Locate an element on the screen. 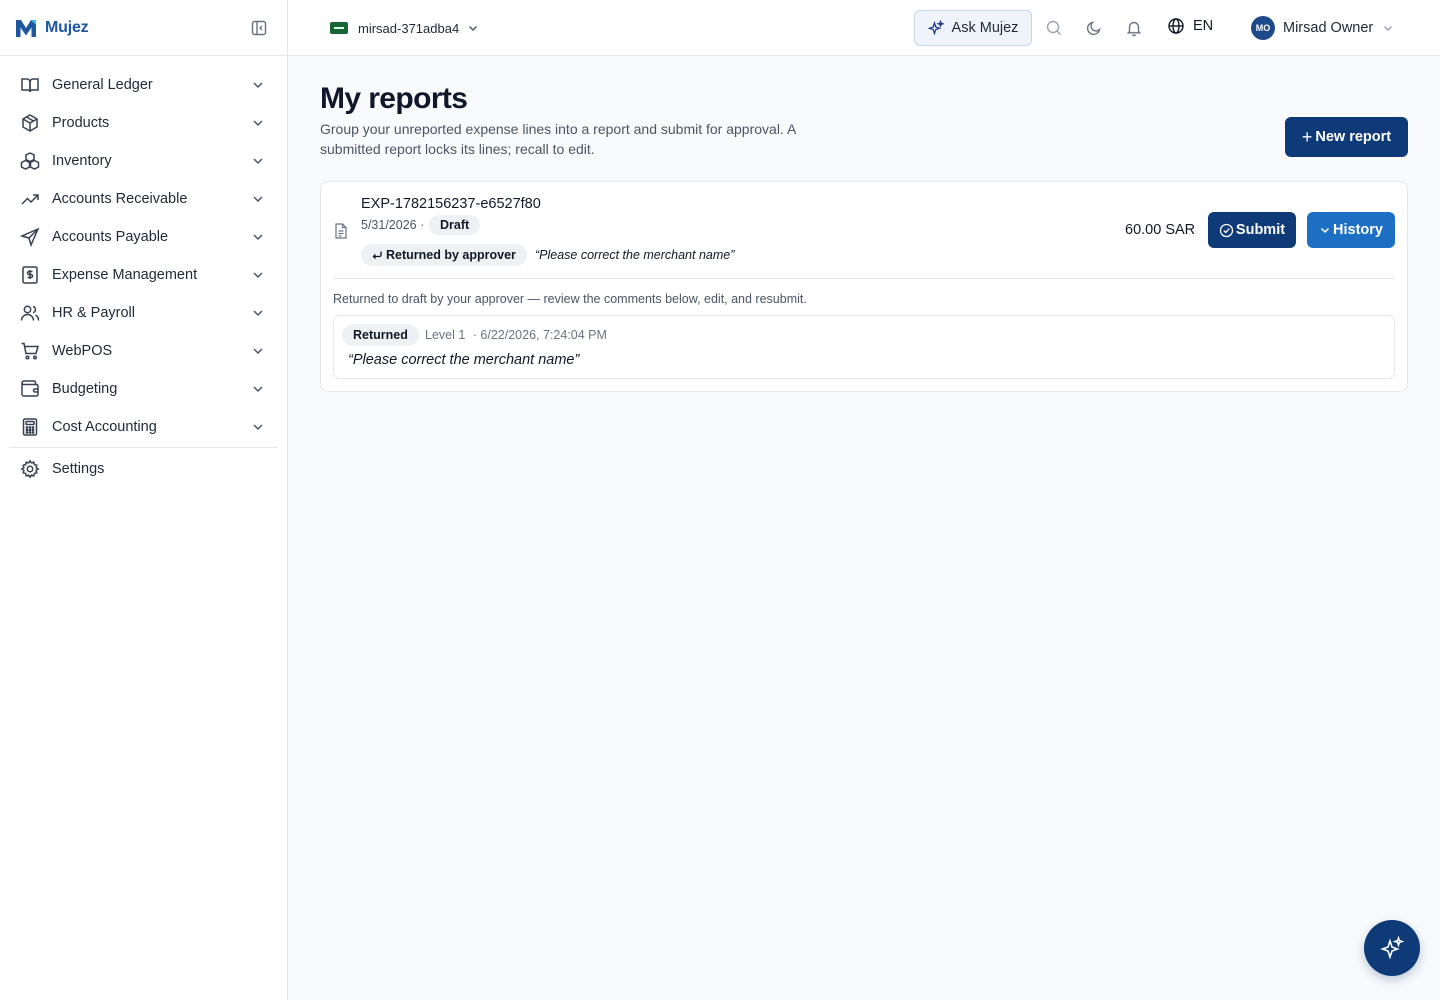 Image resolution: width=1440 pixels, height=1000 pixels. sidebar-item-label: Cost Accounting is located at coordinates (104, 427).